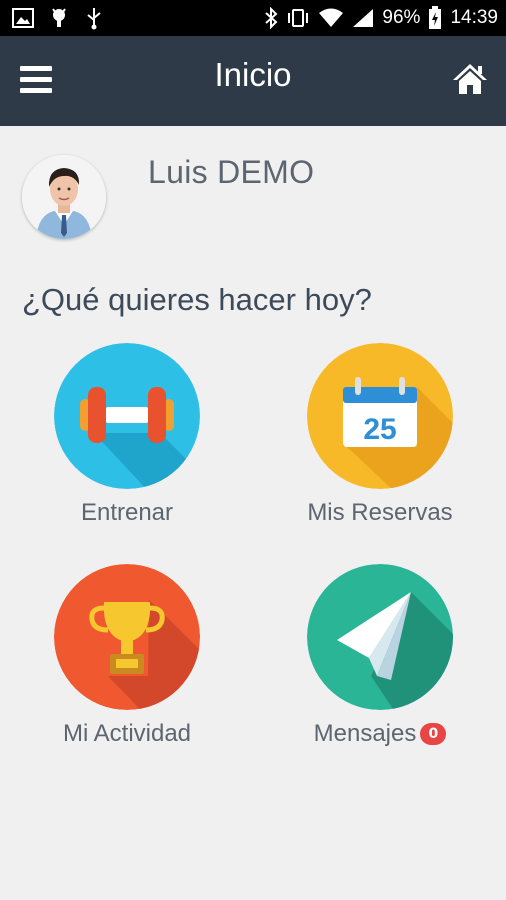 The width and height of the screenshot is (506, 900). I want to click on calendar-day: 25, so click(379, 429).